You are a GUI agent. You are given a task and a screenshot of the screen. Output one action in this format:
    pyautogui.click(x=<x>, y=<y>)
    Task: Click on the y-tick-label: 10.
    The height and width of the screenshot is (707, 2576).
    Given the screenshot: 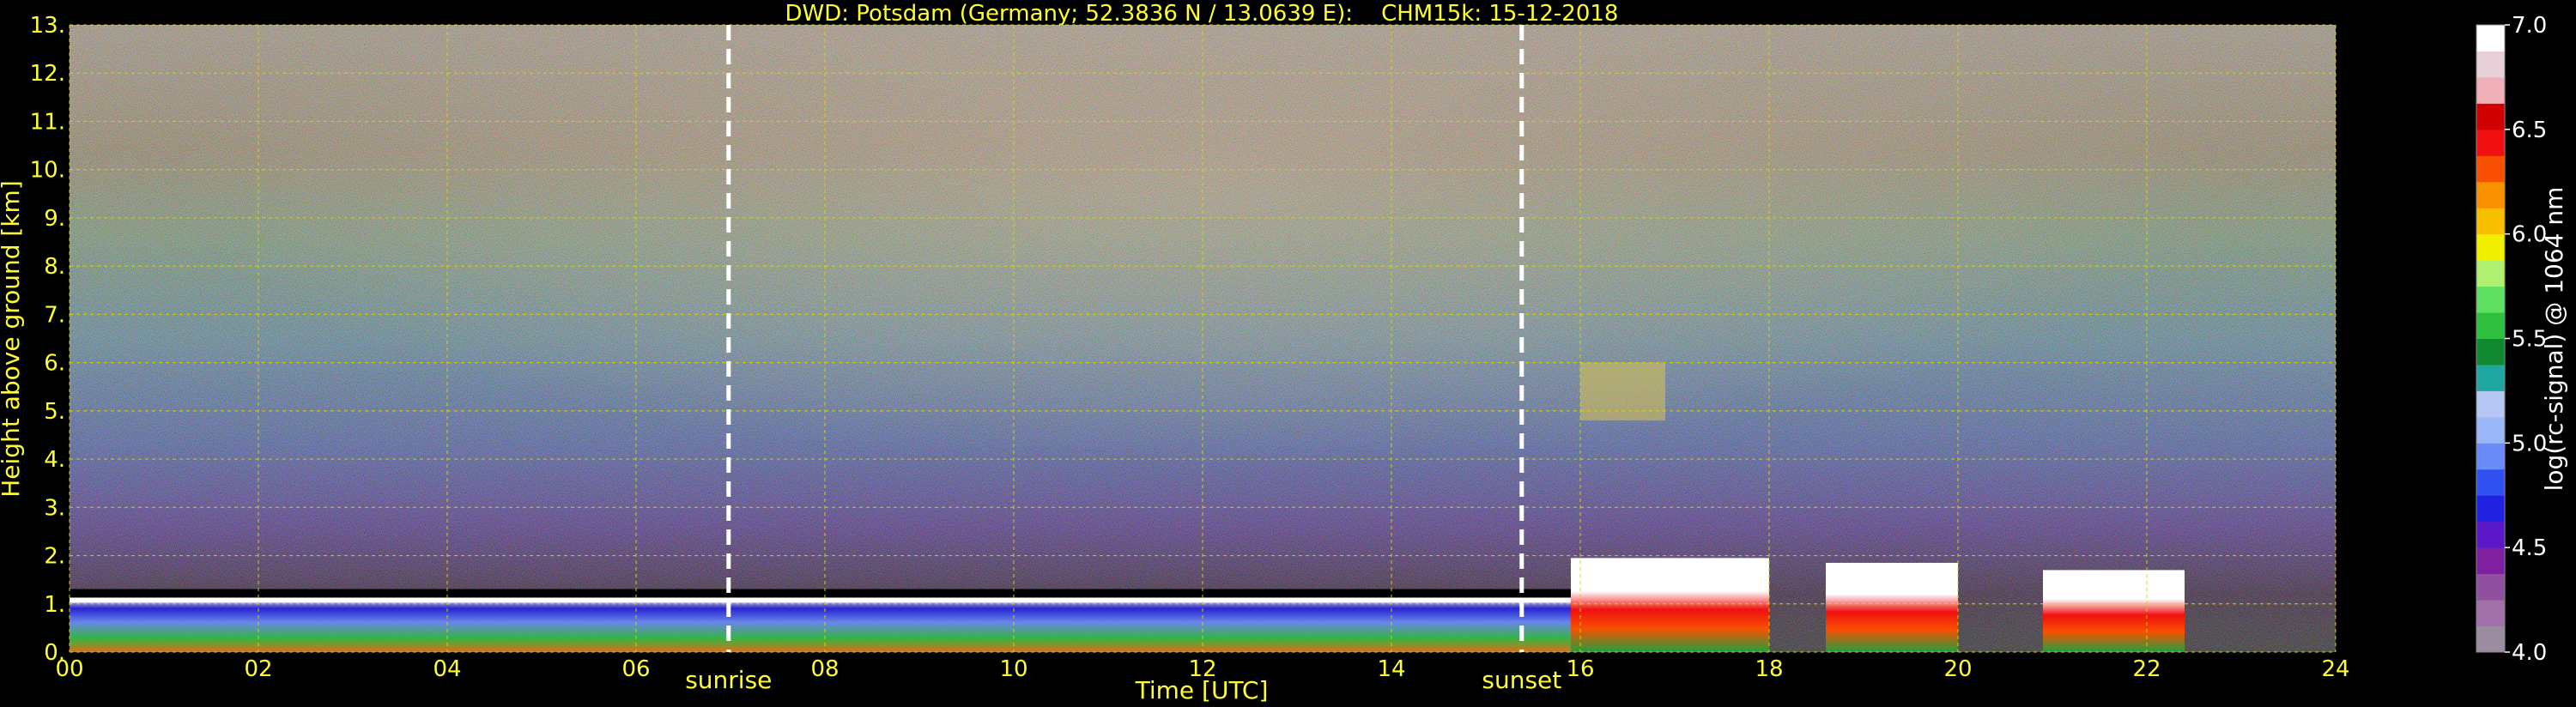 What is the action you would take?
    pyautogui.click(x=47, y=171)
    